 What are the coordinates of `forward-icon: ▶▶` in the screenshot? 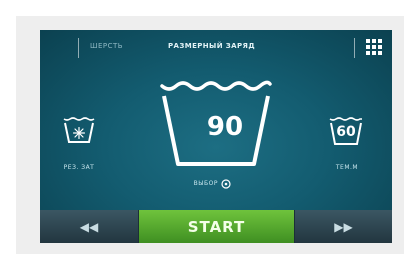 It's located at (343, 226).